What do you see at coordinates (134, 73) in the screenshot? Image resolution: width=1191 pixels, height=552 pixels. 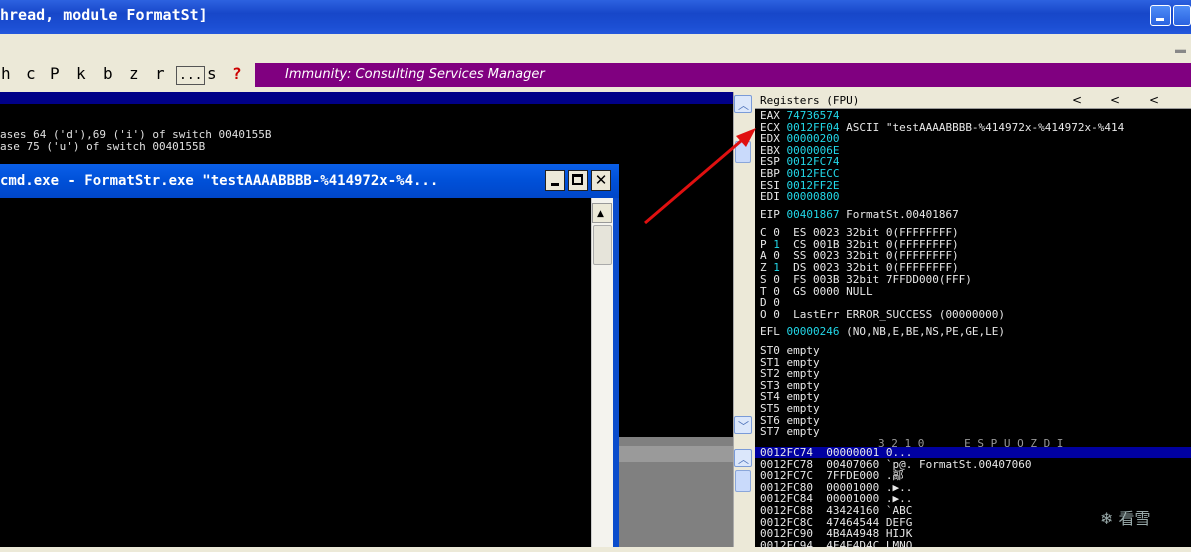 I see `toolbar-button-z: z` at bounding box center [134, 73].